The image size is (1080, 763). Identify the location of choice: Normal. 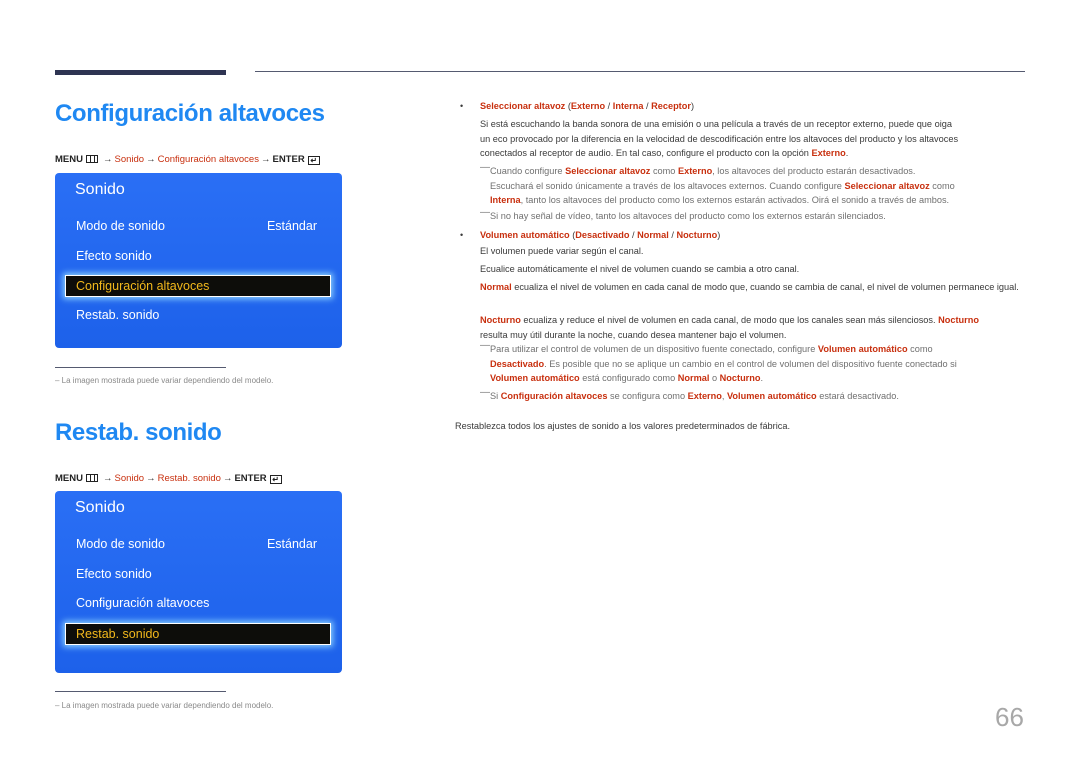
(653, 235).